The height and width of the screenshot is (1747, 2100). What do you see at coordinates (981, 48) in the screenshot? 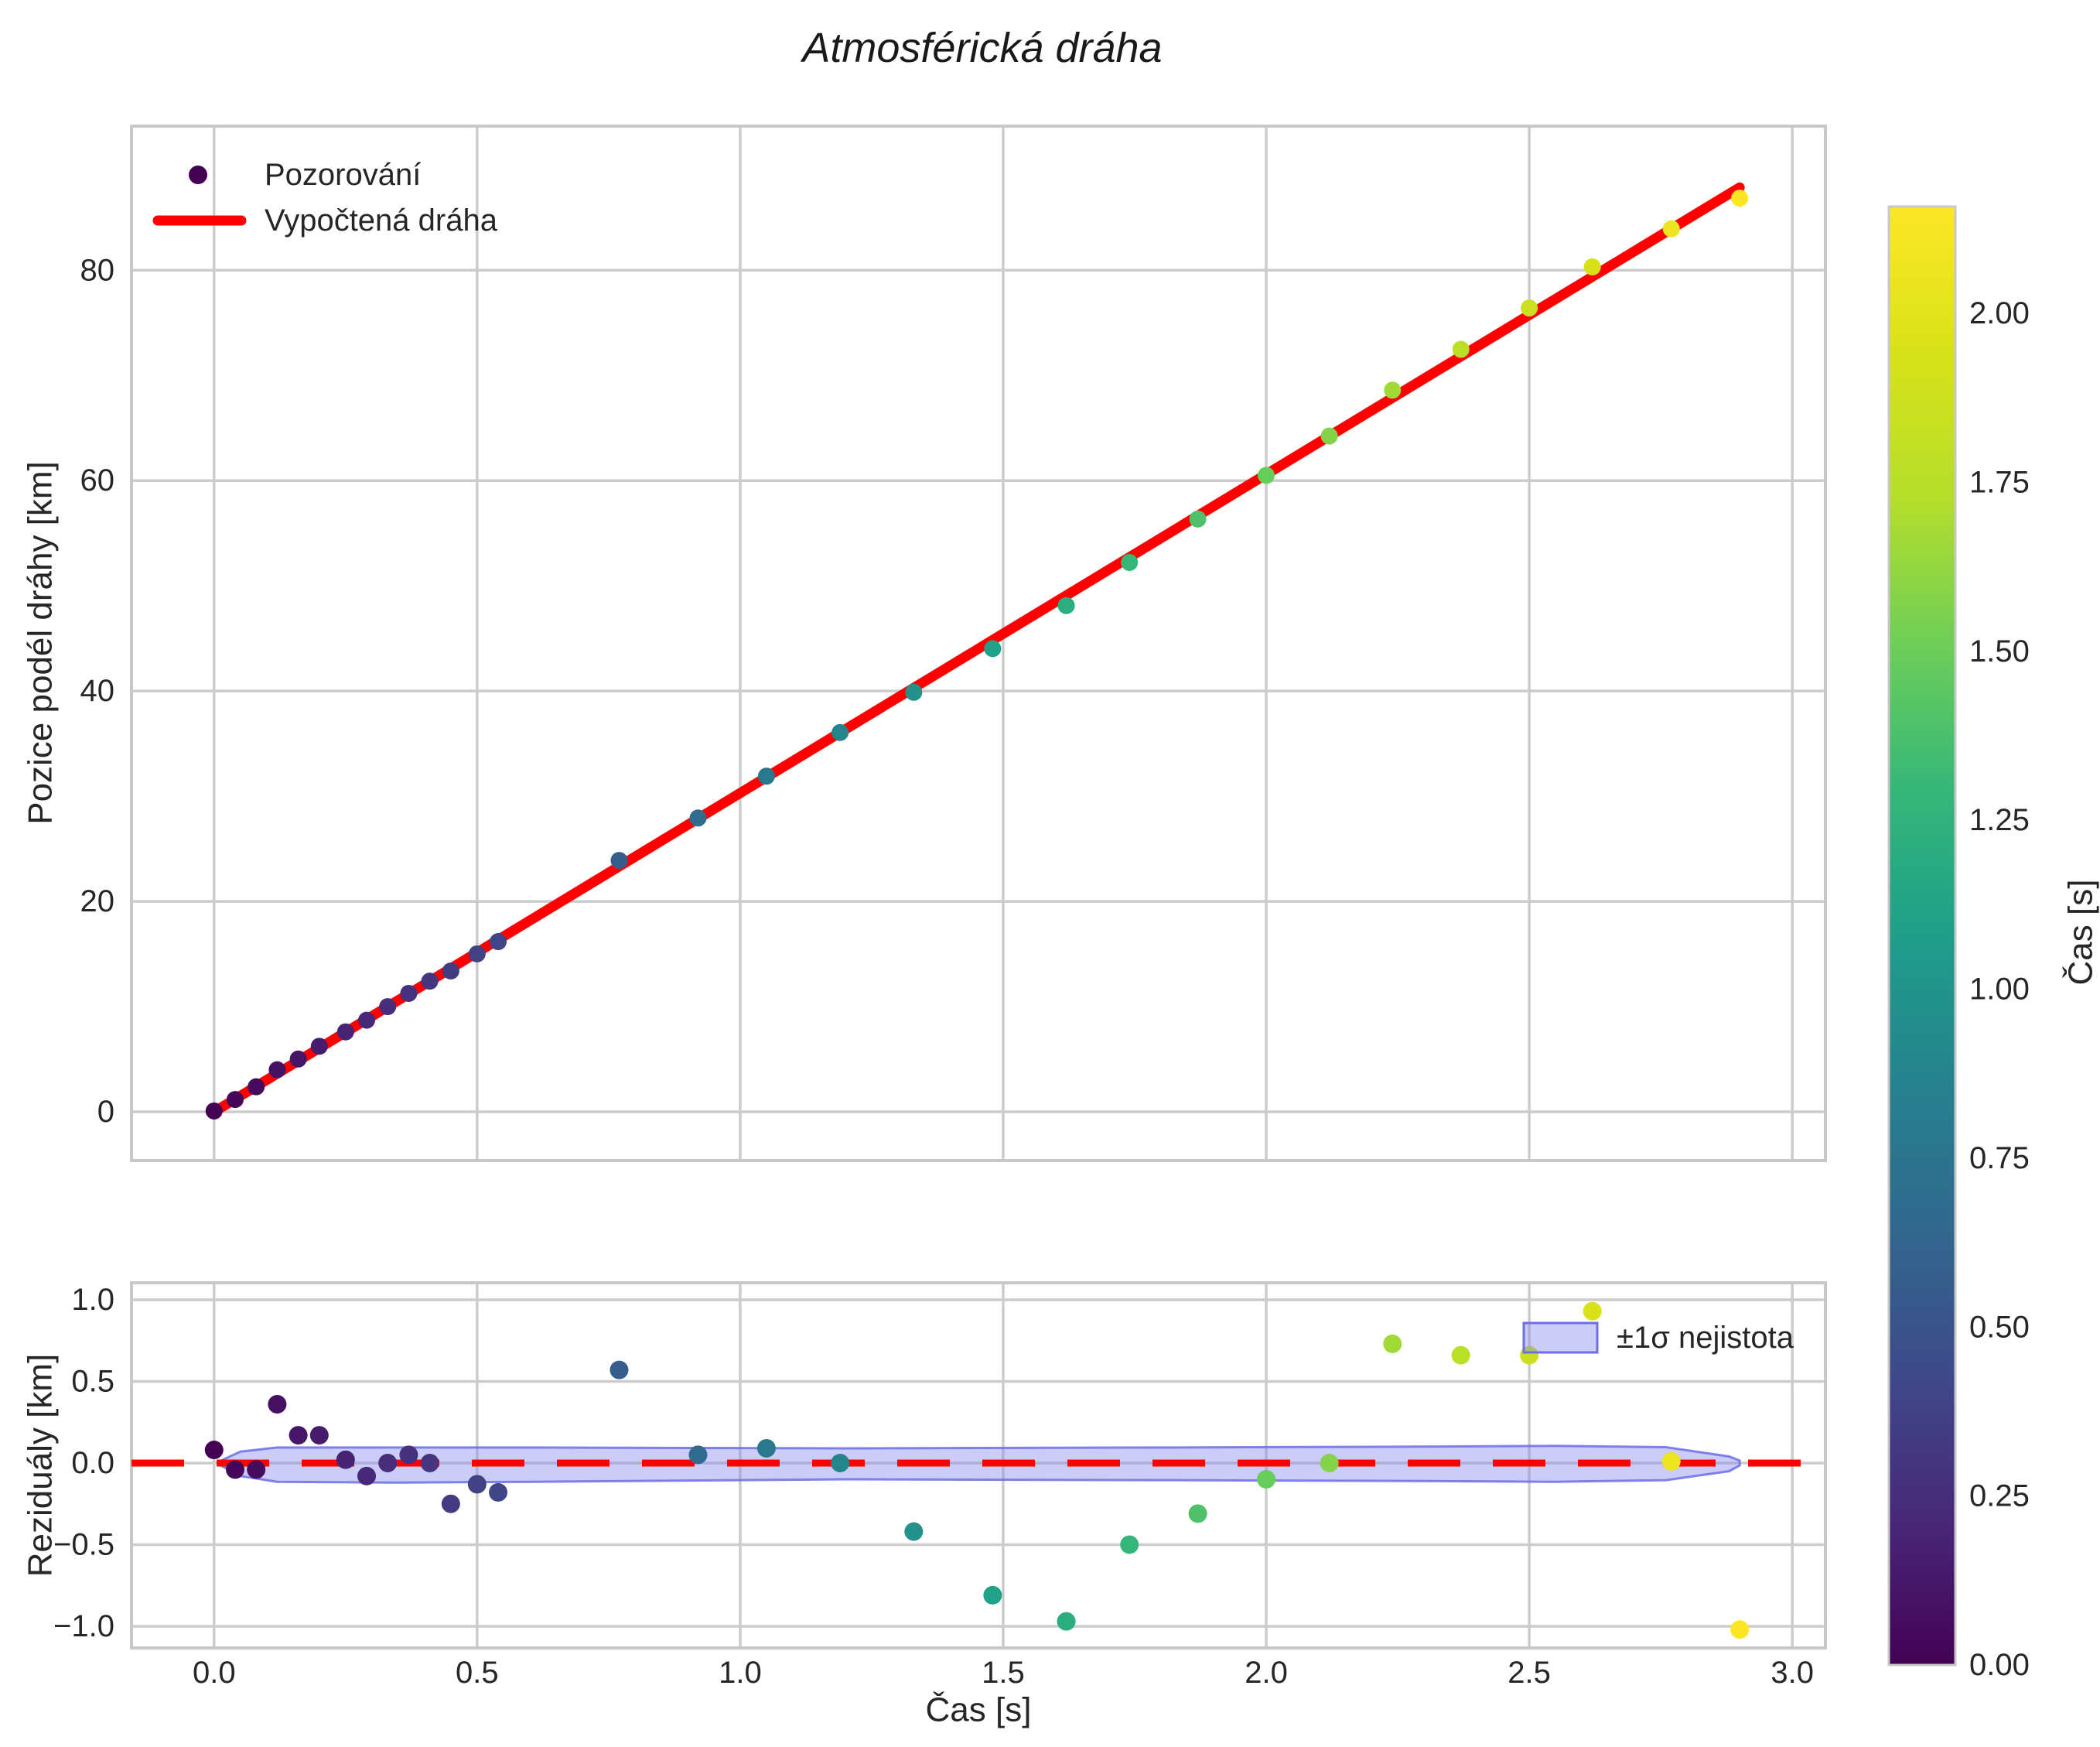
I see `chart-title: Atmosférická dráha` at bounding box center [981, 48].